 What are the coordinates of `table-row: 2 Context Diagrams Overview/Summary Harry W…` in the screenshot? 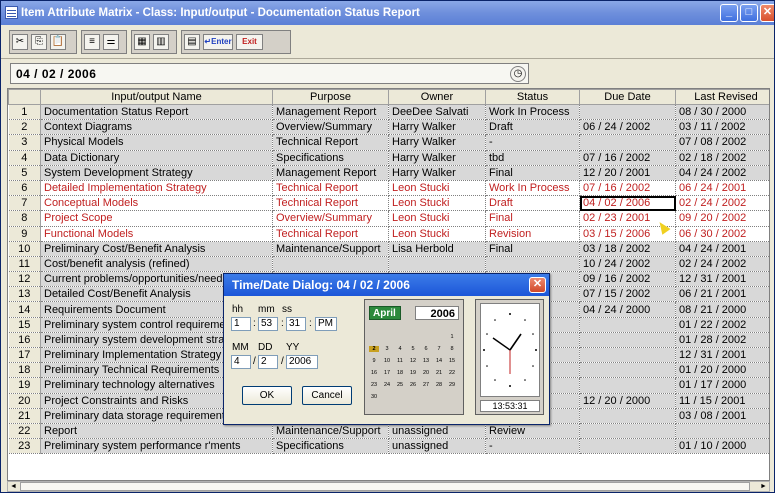 It's located at (388, 127).